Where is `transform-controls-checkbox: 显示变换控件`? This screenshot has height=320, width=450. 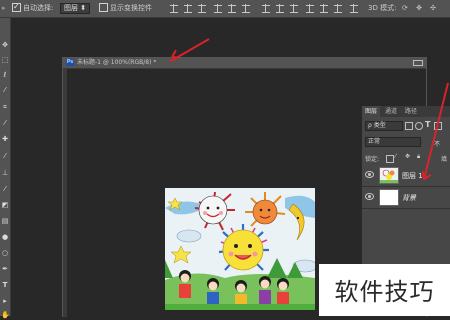 transform-controls-checkbox: 显示变换控件 is located at coordinates (125, 8).